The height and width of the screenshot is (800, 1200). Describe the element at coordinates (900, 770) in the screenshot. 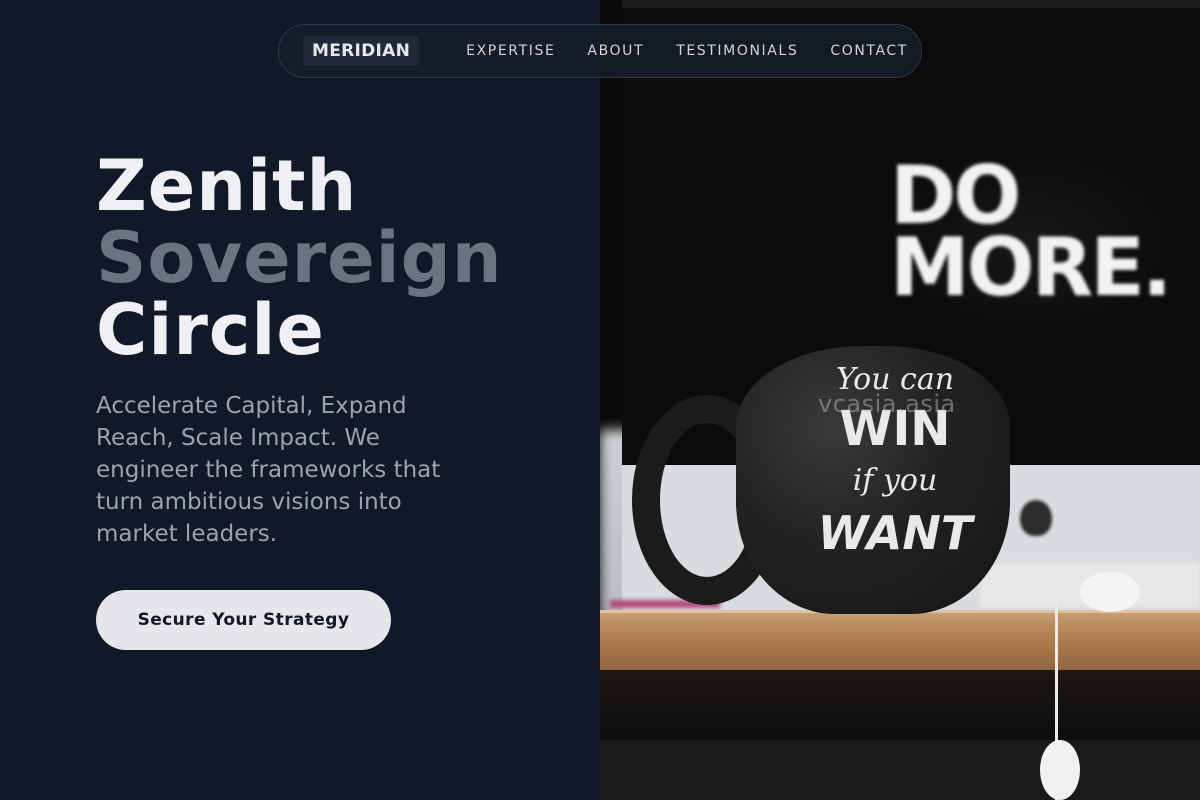

I see `bottom-band` at that location.